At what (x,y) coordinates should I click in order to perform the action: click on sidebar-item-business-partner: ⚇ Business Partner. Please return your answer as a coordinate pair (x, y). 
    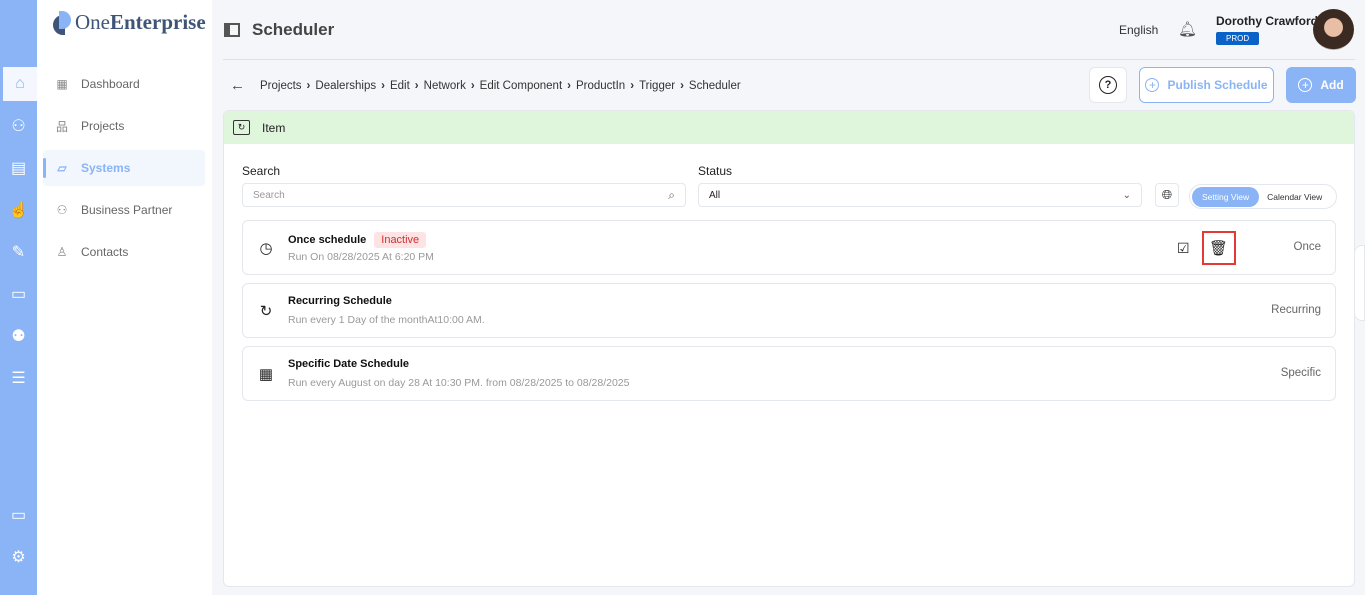
    Looking at the image, I should click on (124, 210).